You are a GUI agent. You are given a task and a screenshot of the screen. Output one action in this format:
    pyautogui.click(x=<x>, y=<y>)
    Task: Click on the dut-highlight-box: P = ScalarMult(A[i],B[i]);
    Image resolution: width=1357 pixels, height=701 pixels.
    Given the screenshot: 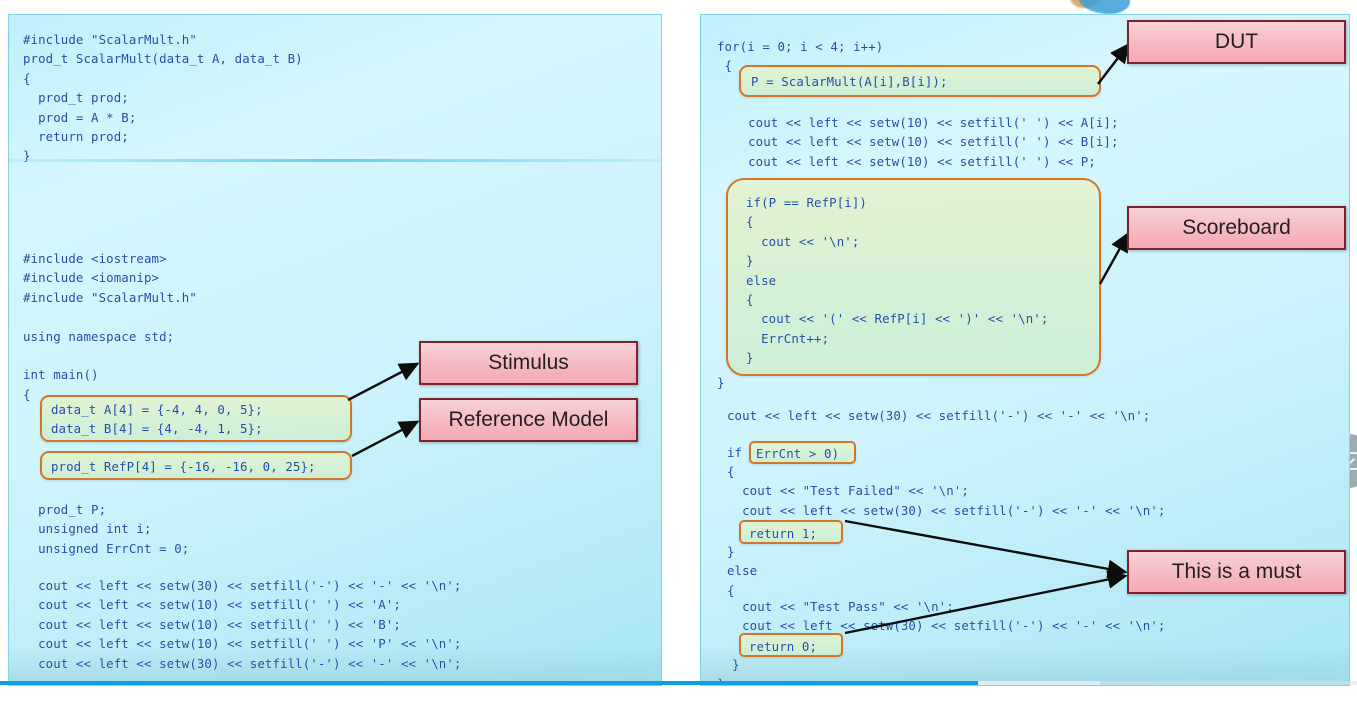 What is the action you would take?
    pyautogui.click(x=920, y=81)
    